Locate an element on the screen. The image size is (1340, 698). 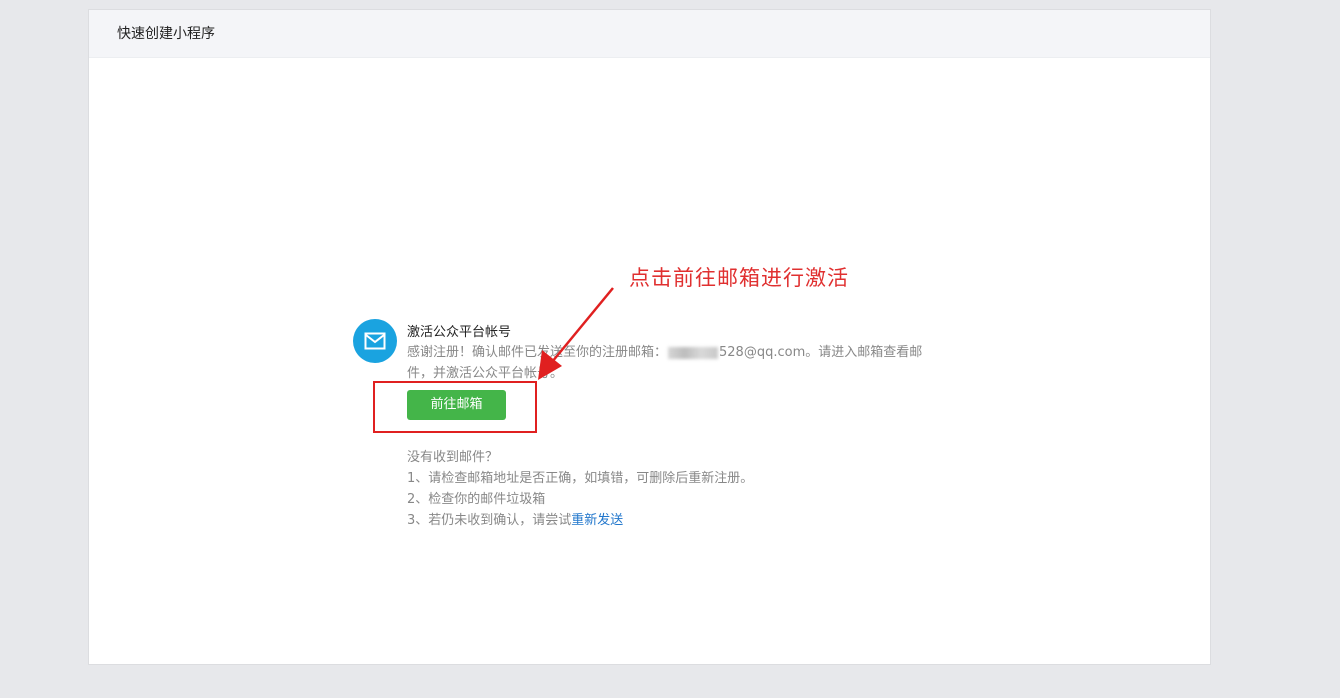
email-redaction is located at coordinates (693, 352).